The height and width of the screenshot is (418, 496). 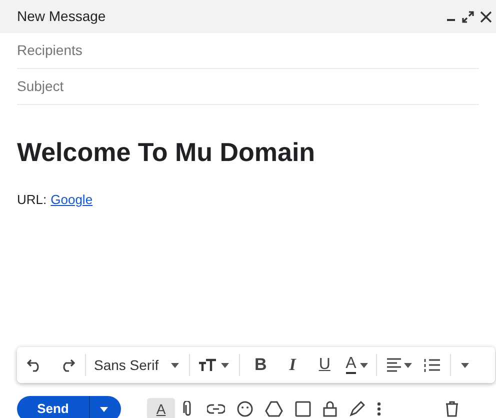 I want to click on link-icon, so click(x=216, y=409).